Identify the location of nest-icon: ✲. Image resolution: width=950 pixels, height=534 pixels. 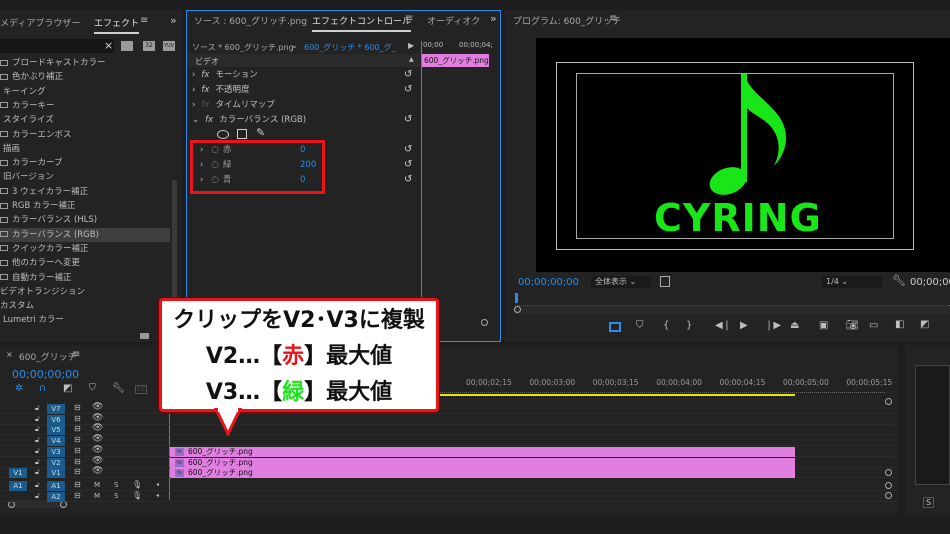
(19, 388).